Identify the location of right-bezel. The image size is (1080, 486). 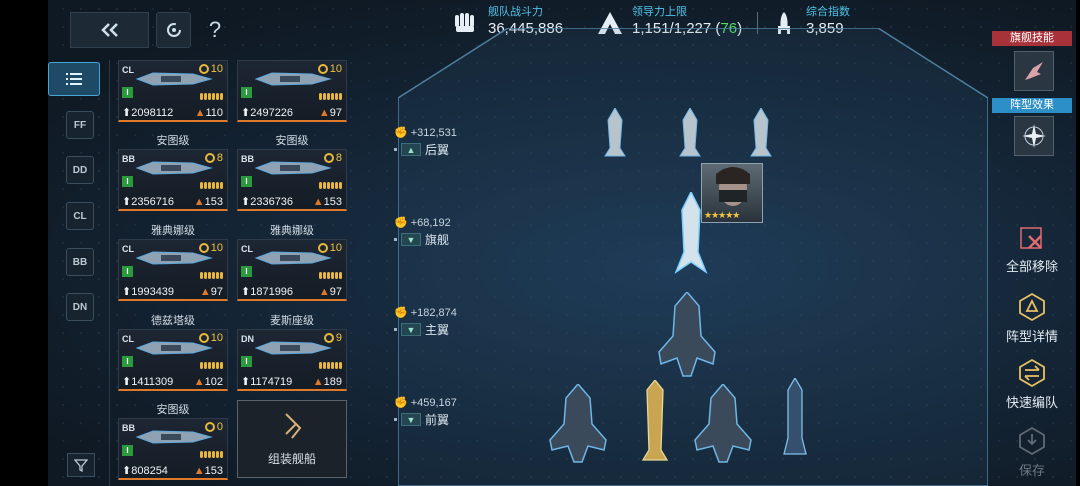
(1078, 243).